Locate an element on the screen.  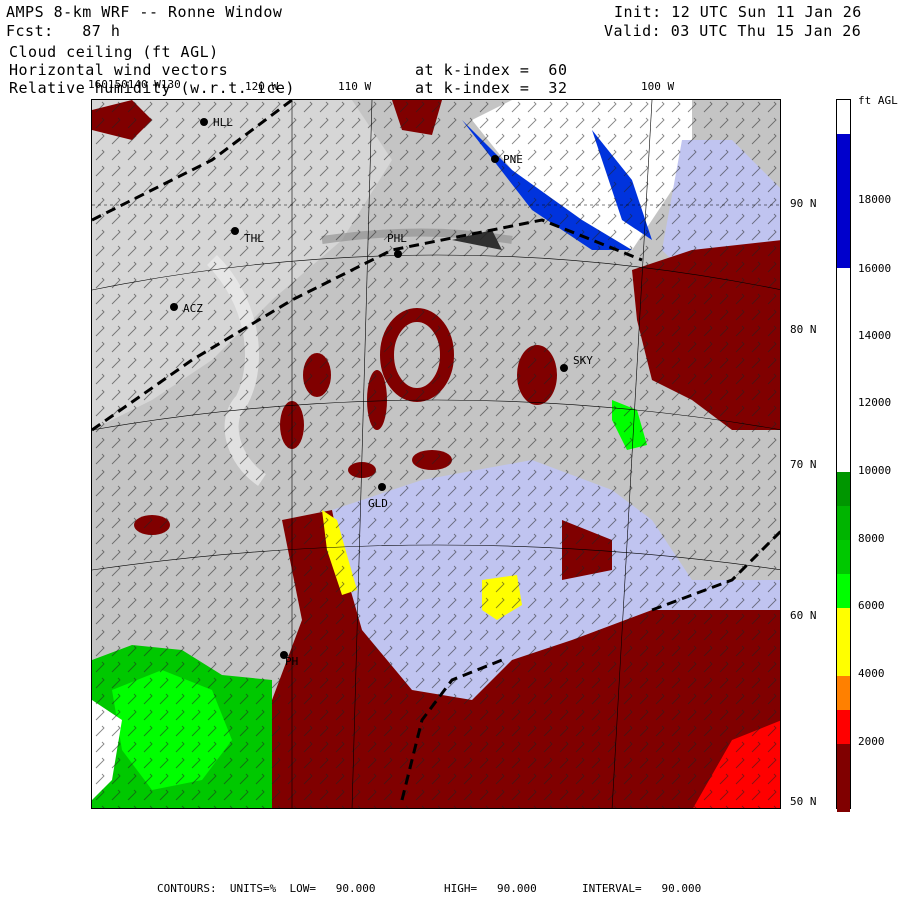
footer-contours: CONTOURS: UNITS=% LOW= 90.000 is located at coordinates (266, 888).